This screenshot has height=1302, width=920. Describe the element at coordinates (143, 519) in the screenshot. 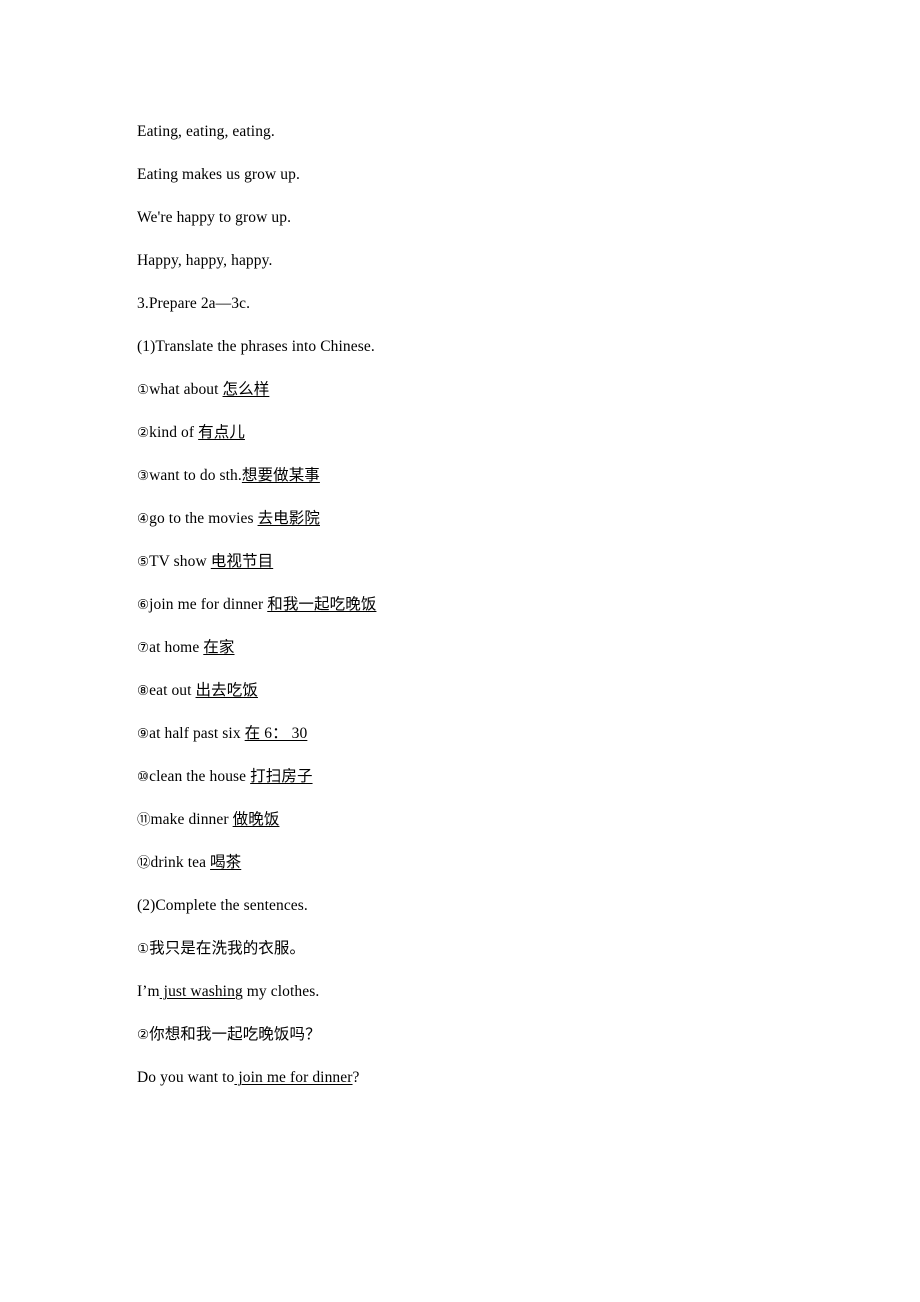

I see `item-marker: ④` at that location.